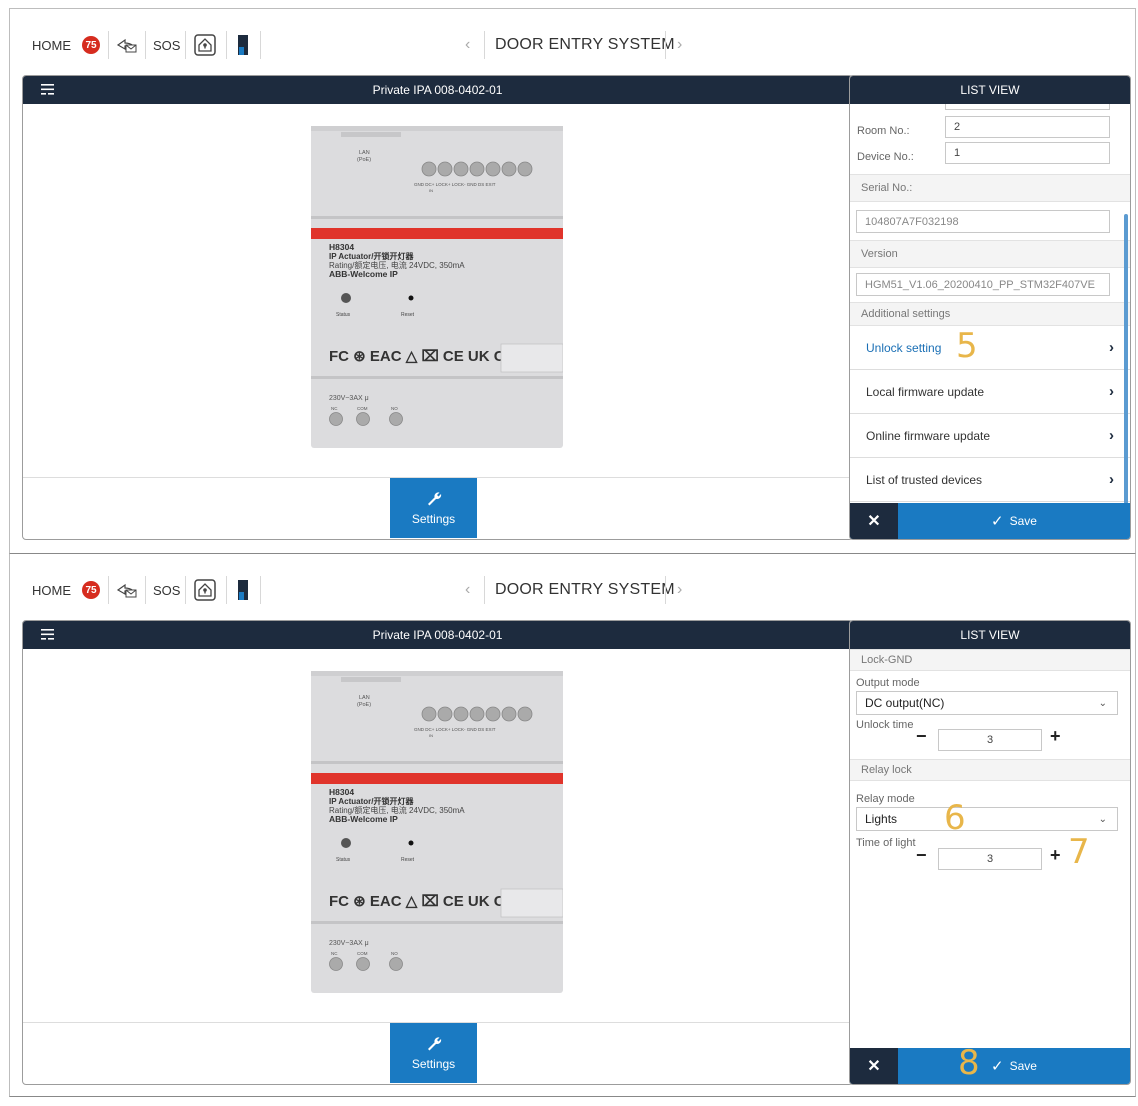 The height and width of the screenshot is (1106, 1138). Describe the element at coordinates (434, 1044) in the screenshot. I see `wrench-icon` at that location.